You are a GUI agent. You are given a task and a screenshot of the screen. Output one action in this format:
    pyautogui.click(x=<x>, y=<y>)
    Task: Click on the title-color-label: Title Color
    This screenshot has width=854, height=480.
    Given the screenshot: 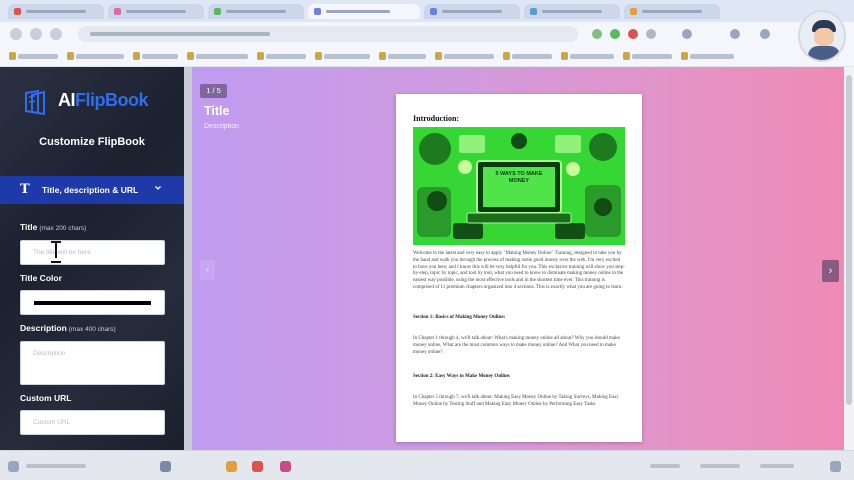 What is the action you would take?
    pyautogui.click(x=41, y=278)
    